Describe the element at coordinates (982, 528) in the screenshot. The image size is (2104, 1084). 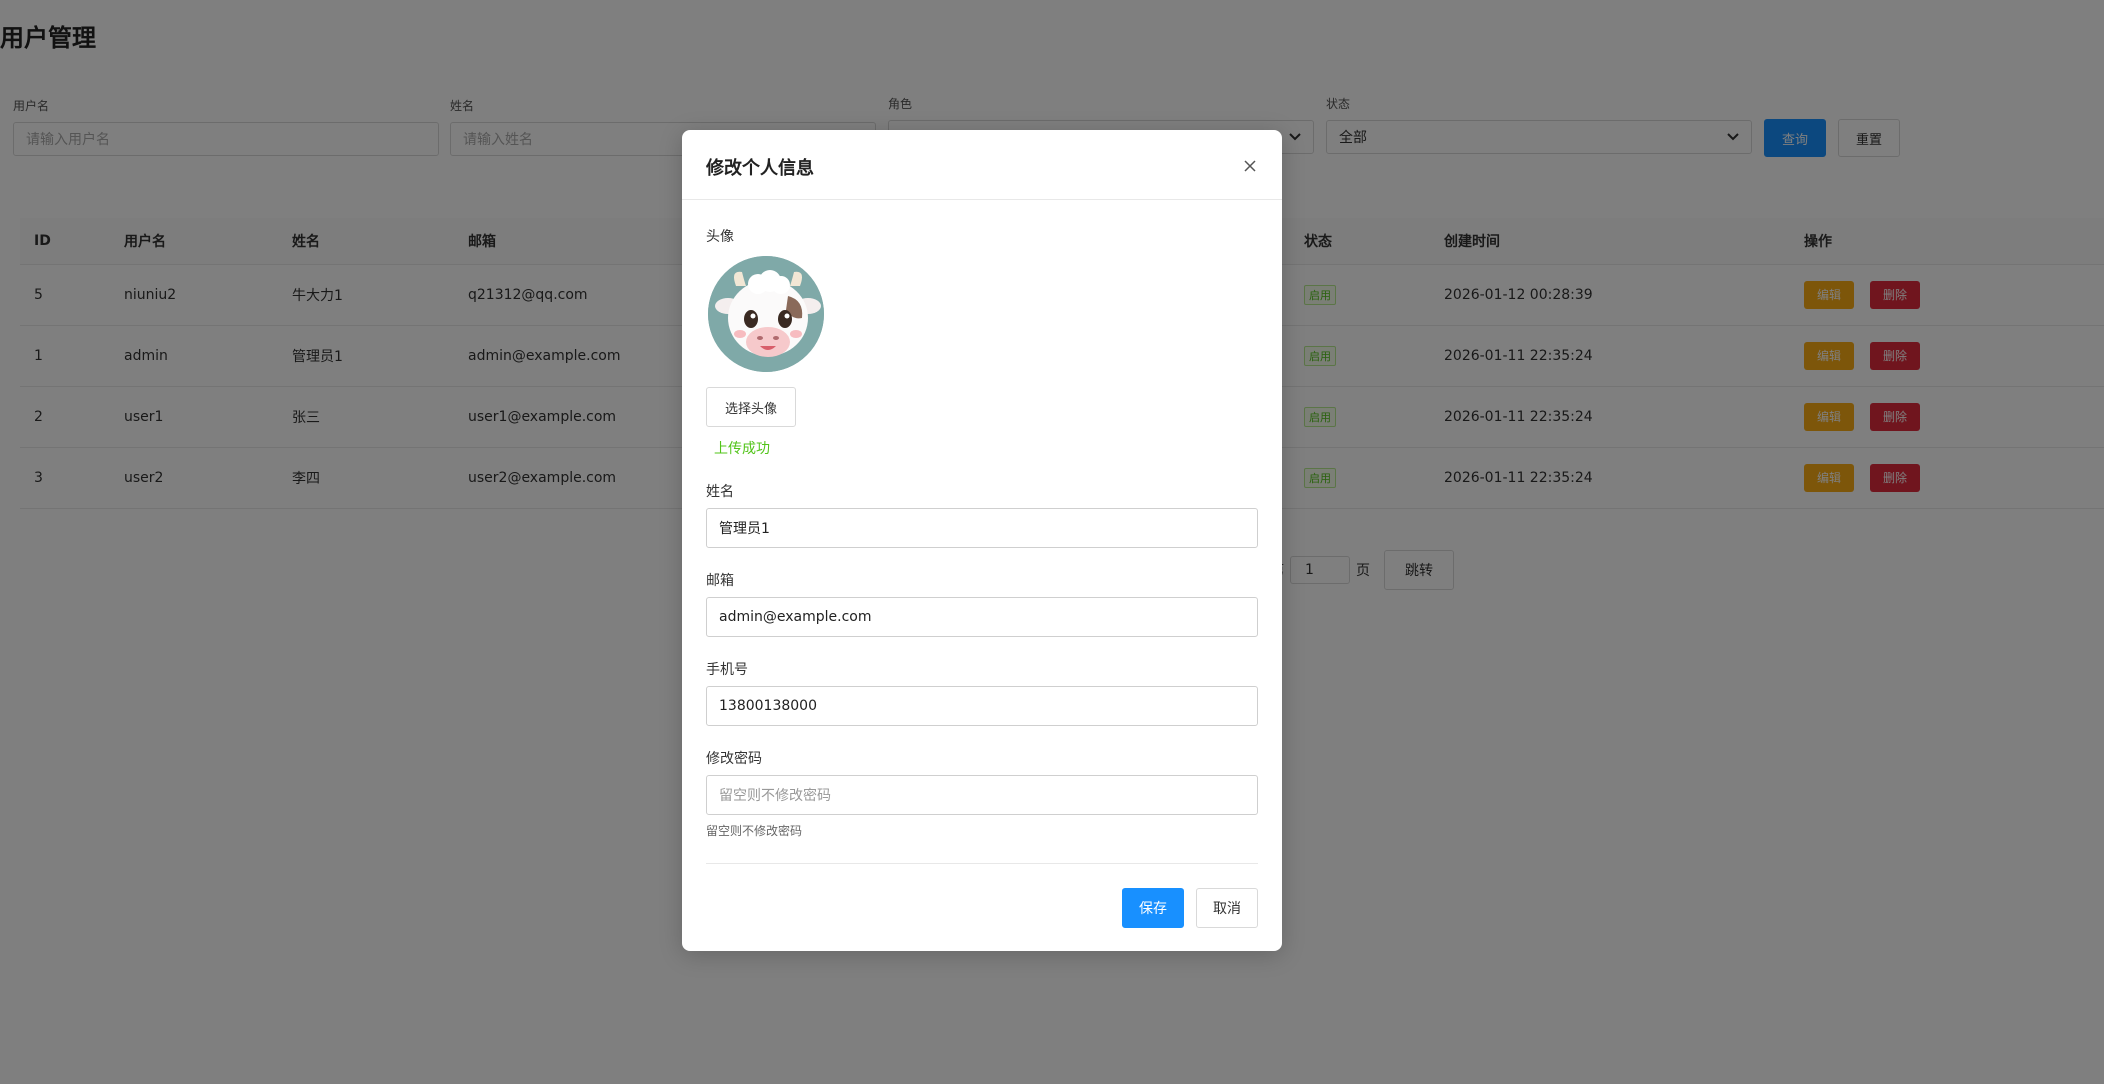
I see `name-field: 管理员1` at that location.